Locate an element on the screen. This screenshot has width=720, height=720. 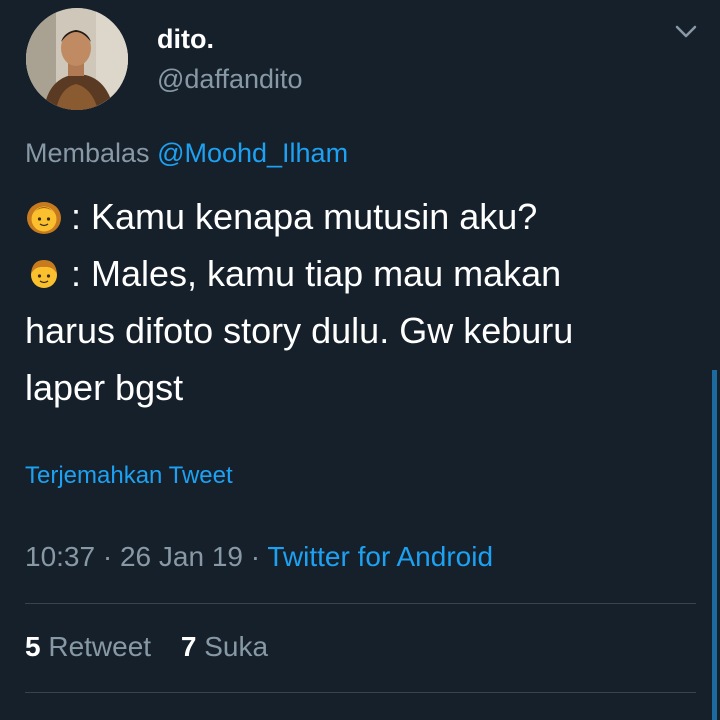
tweet-stats: 5 Retweet 7 Suka is located at coordinates (157, 647).